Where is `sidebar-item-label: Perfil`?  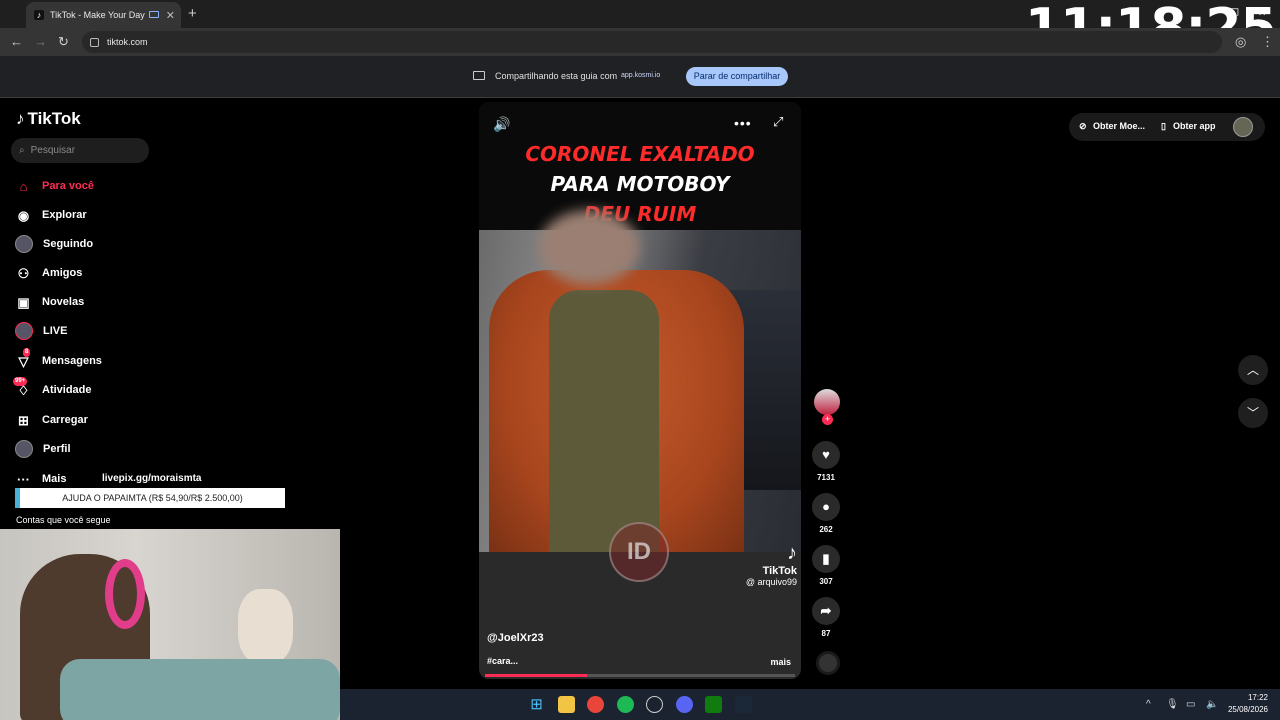 sidebar-item-label: Perfil is located at coordinates (57, 449).